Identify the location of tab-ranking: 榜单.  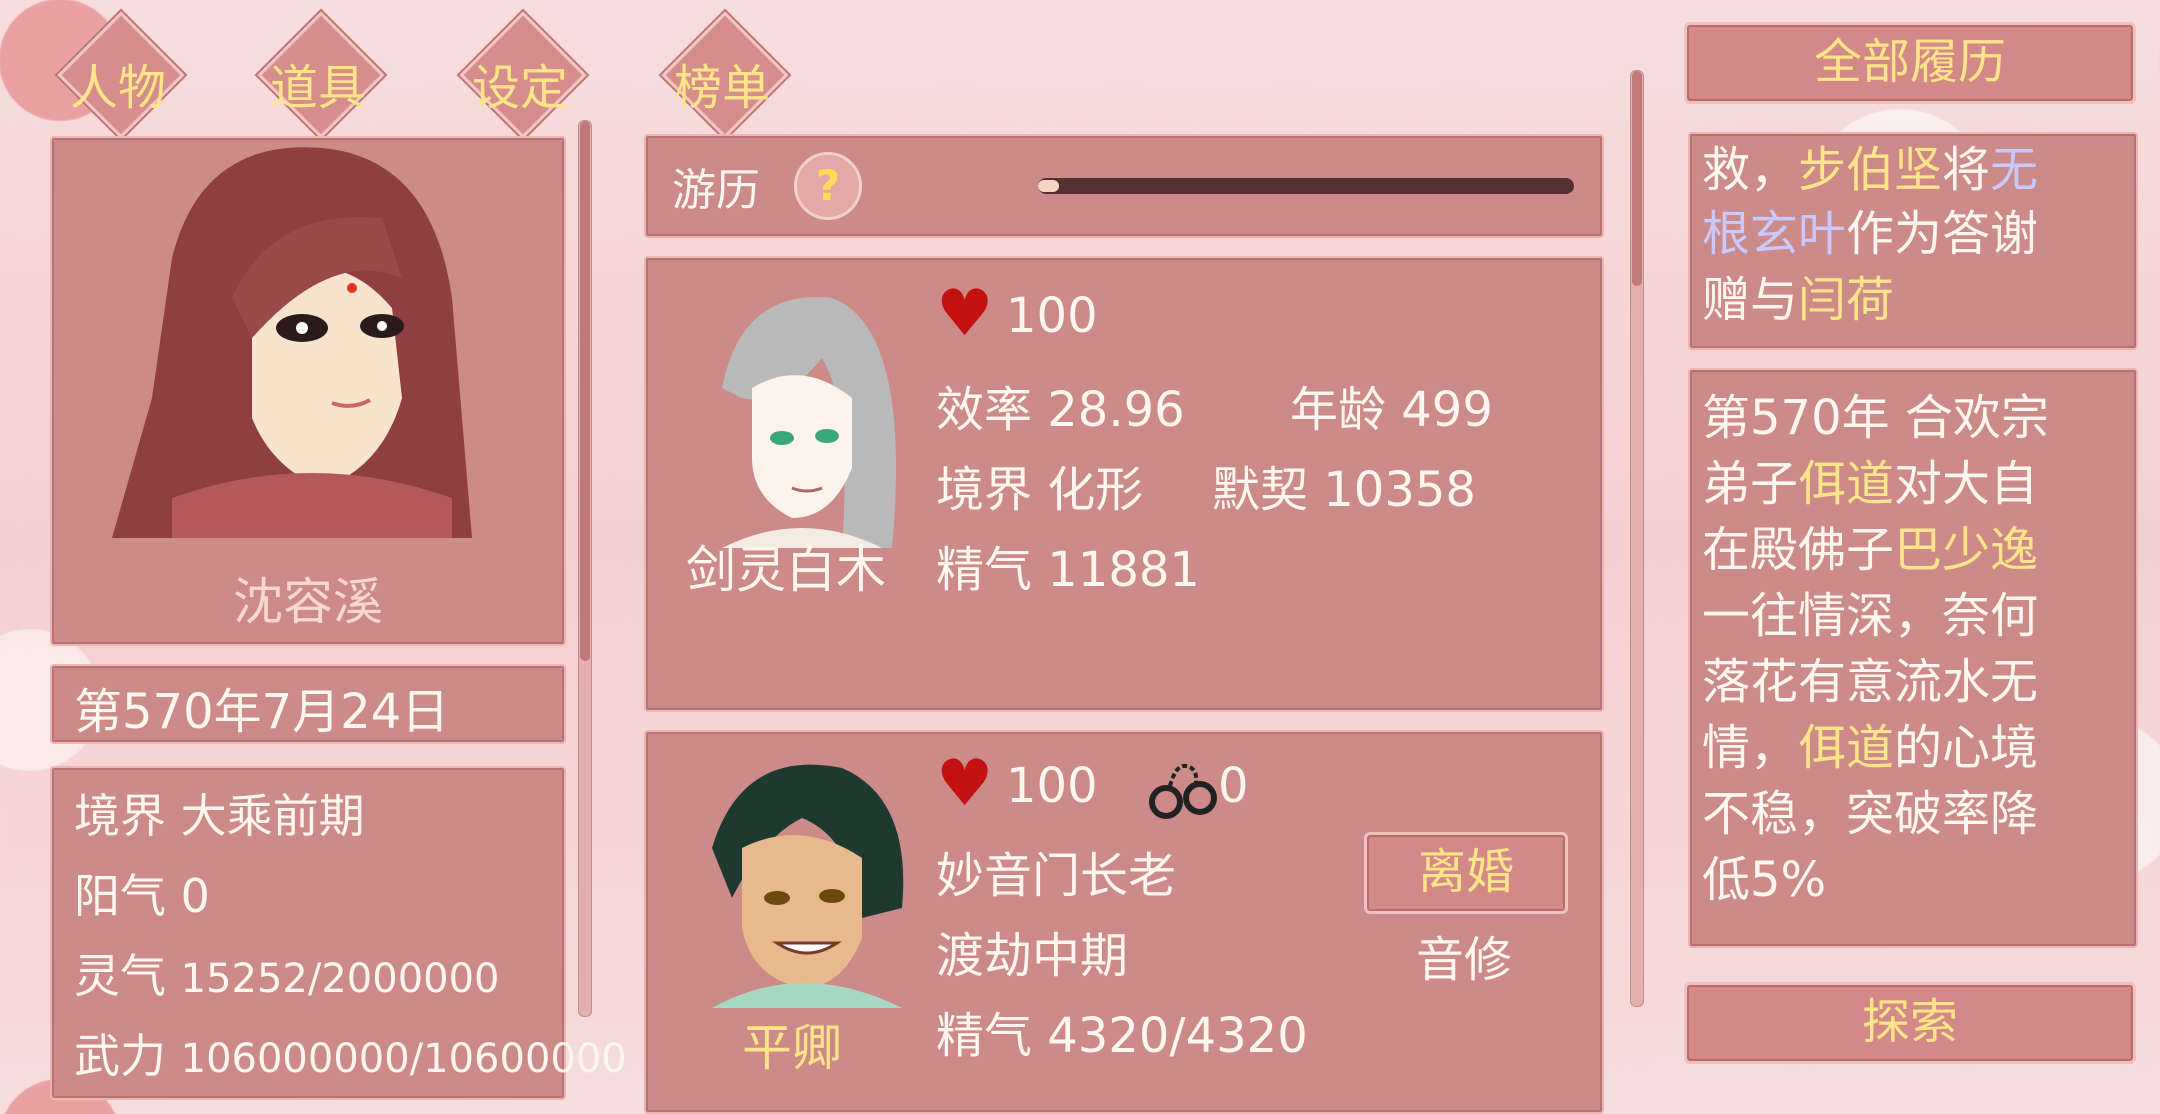
(724, 74).